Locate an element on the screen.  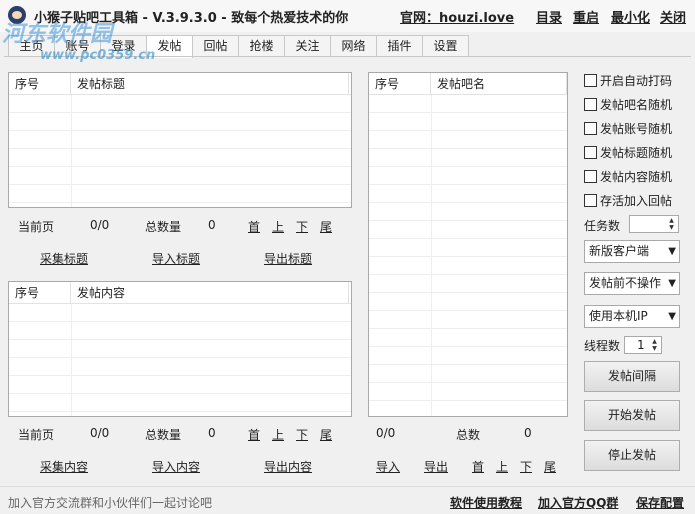
ip-select-value: 使用本机IP is located at coordinates (618, 316).